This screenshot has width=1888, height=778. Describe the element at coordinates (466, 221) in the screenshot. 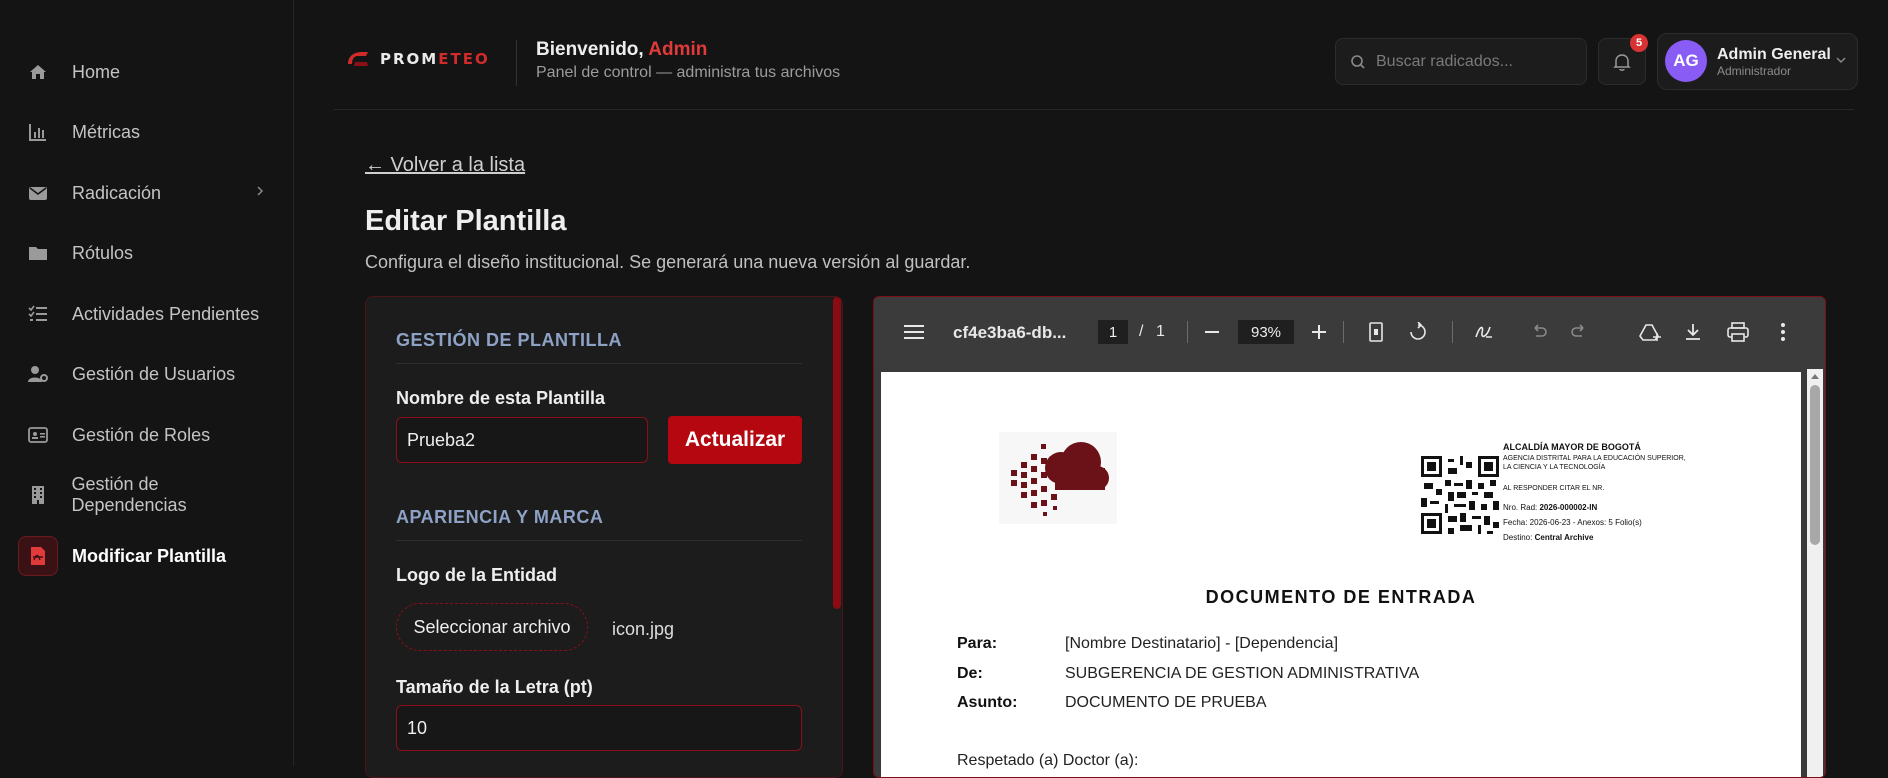

I see `page-title: Editar Plantilla` at that location.